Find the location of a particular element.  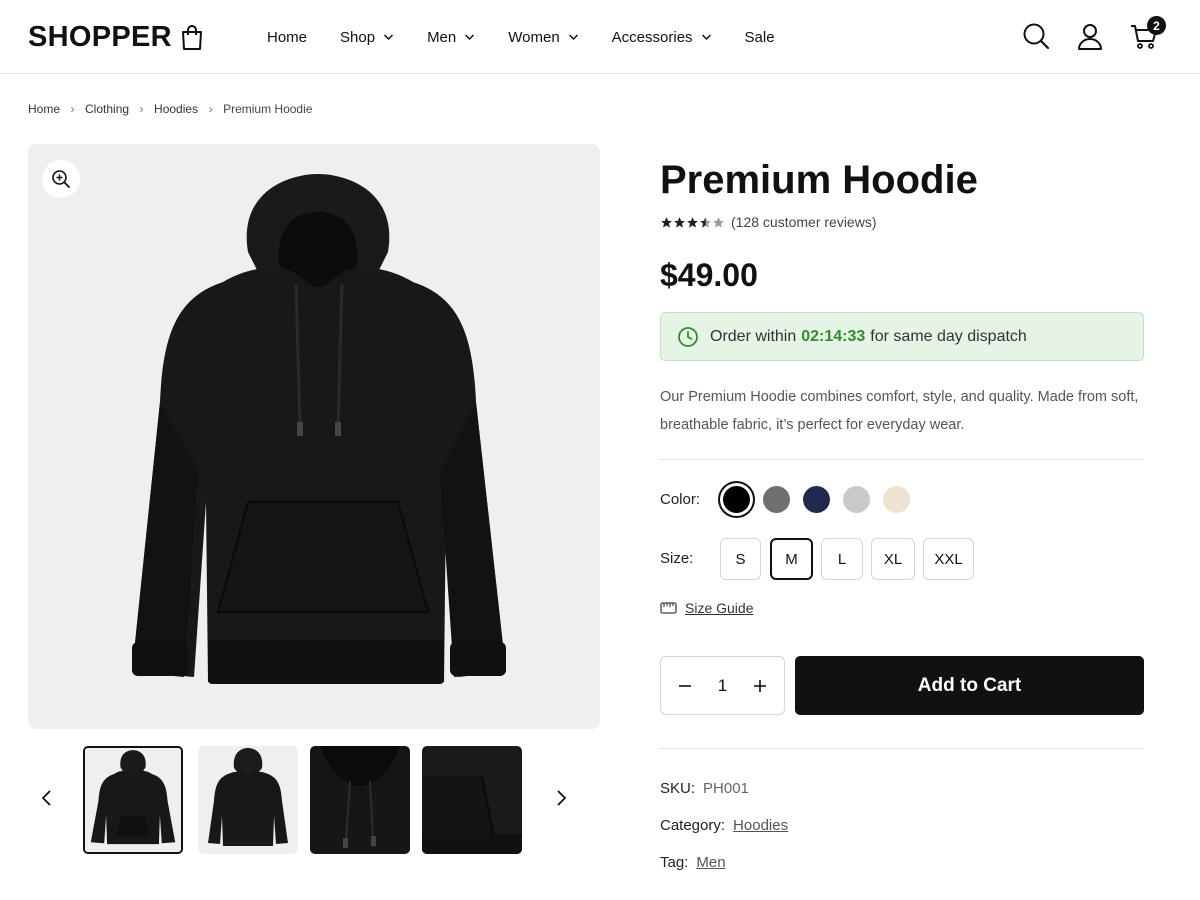

add-to-cart-button: Add to Cart is located at coordinates (969, 685).